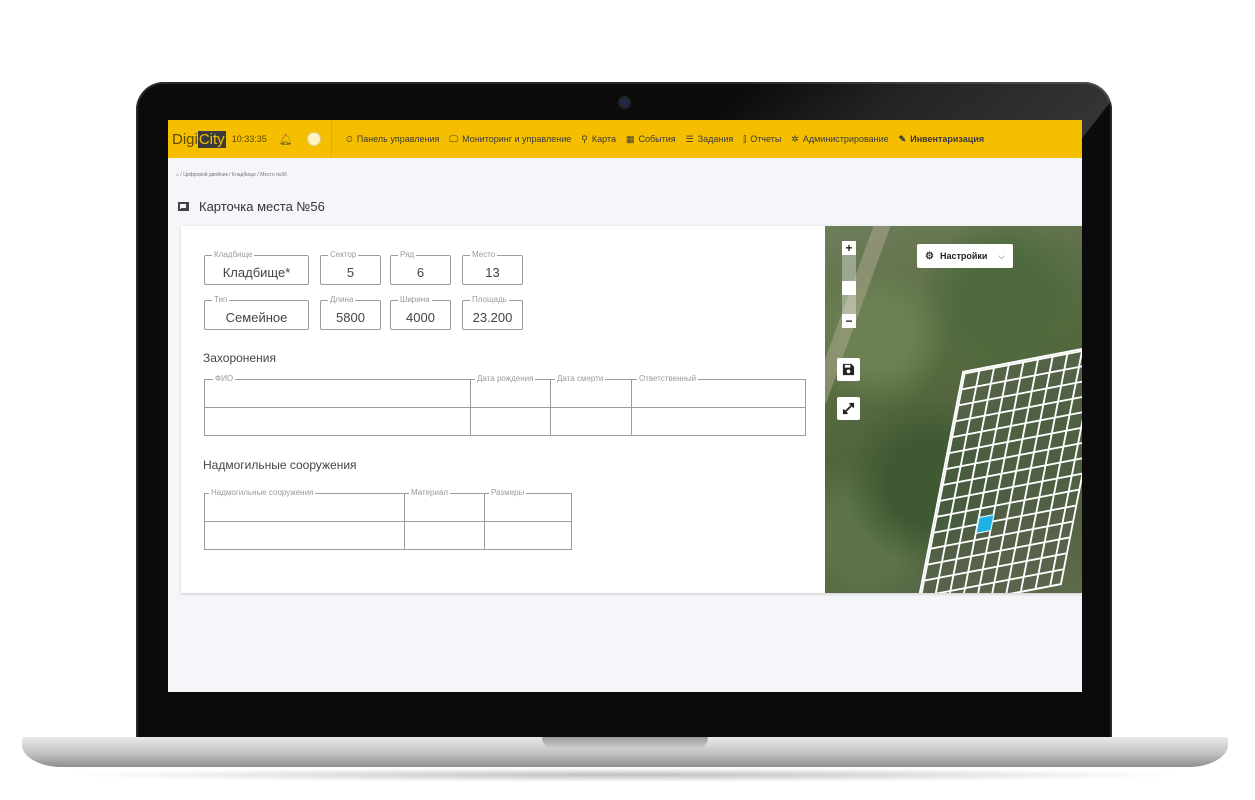 The height and width of the screenshot is (800, 1255). What do you see at coordinates (233, 255) in the screenshot?
I see `field-label: Кладбище` at bounding box center [233, 255].